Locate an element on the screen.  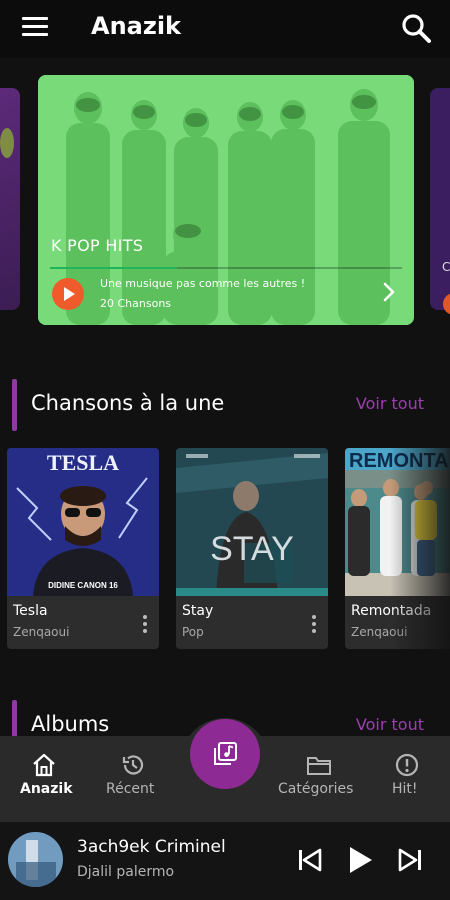
trending-section-header: Chansons à la une Voir tout is located at coordinates (225, 405).